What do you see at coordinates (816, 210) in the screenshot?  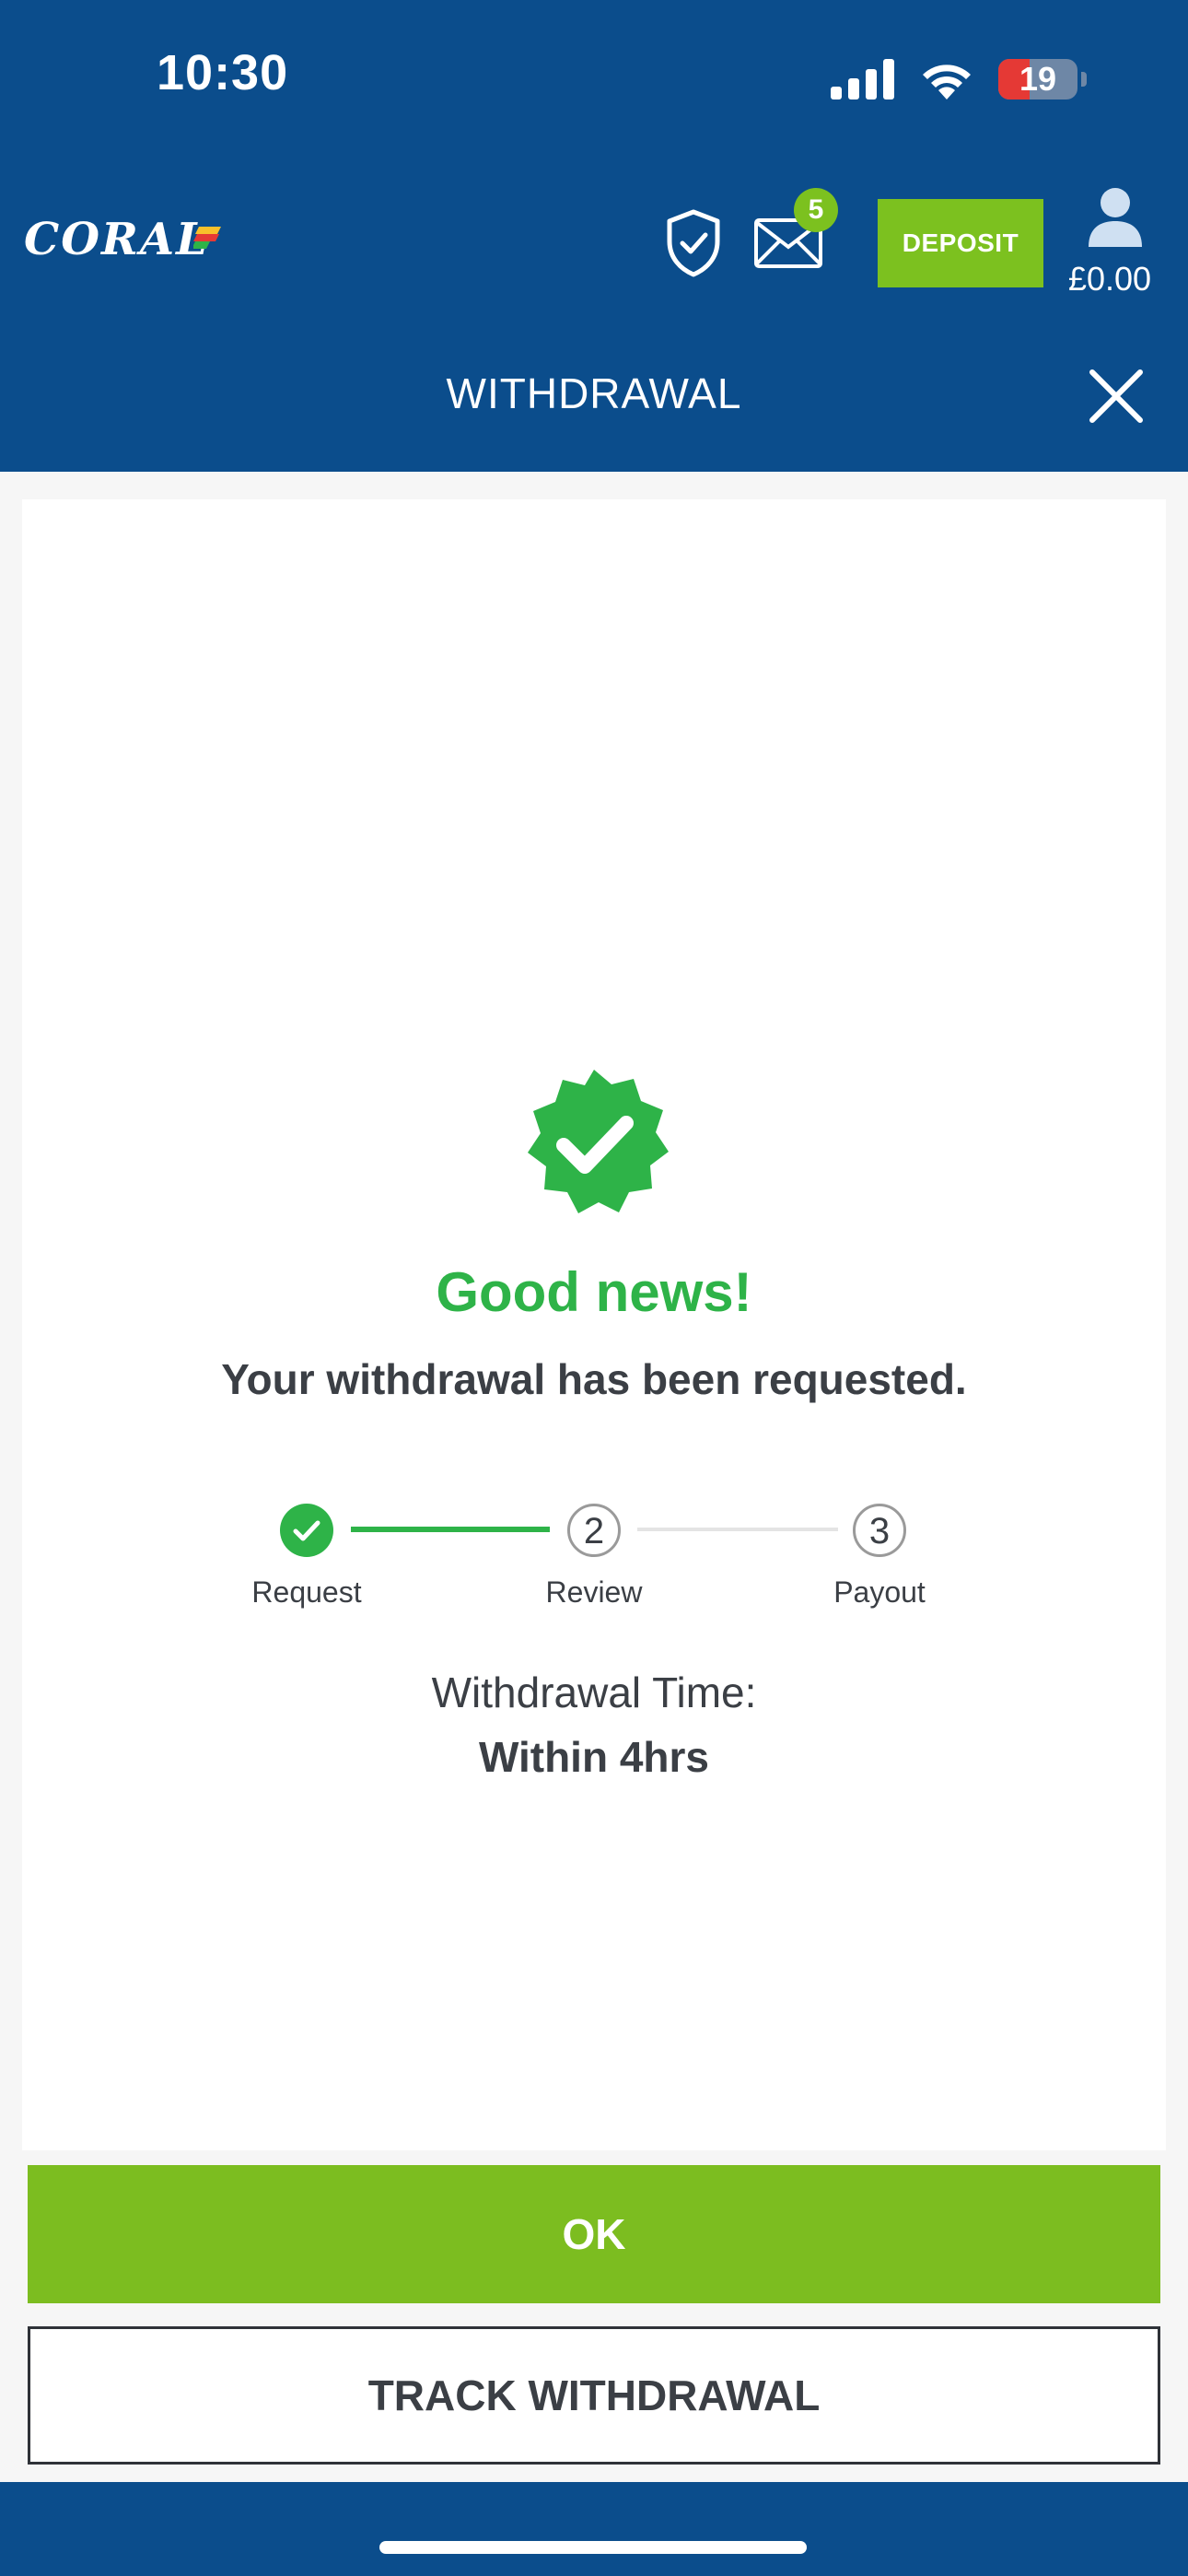 I see `messages-badge: 5` at bounding box center [816, 210].